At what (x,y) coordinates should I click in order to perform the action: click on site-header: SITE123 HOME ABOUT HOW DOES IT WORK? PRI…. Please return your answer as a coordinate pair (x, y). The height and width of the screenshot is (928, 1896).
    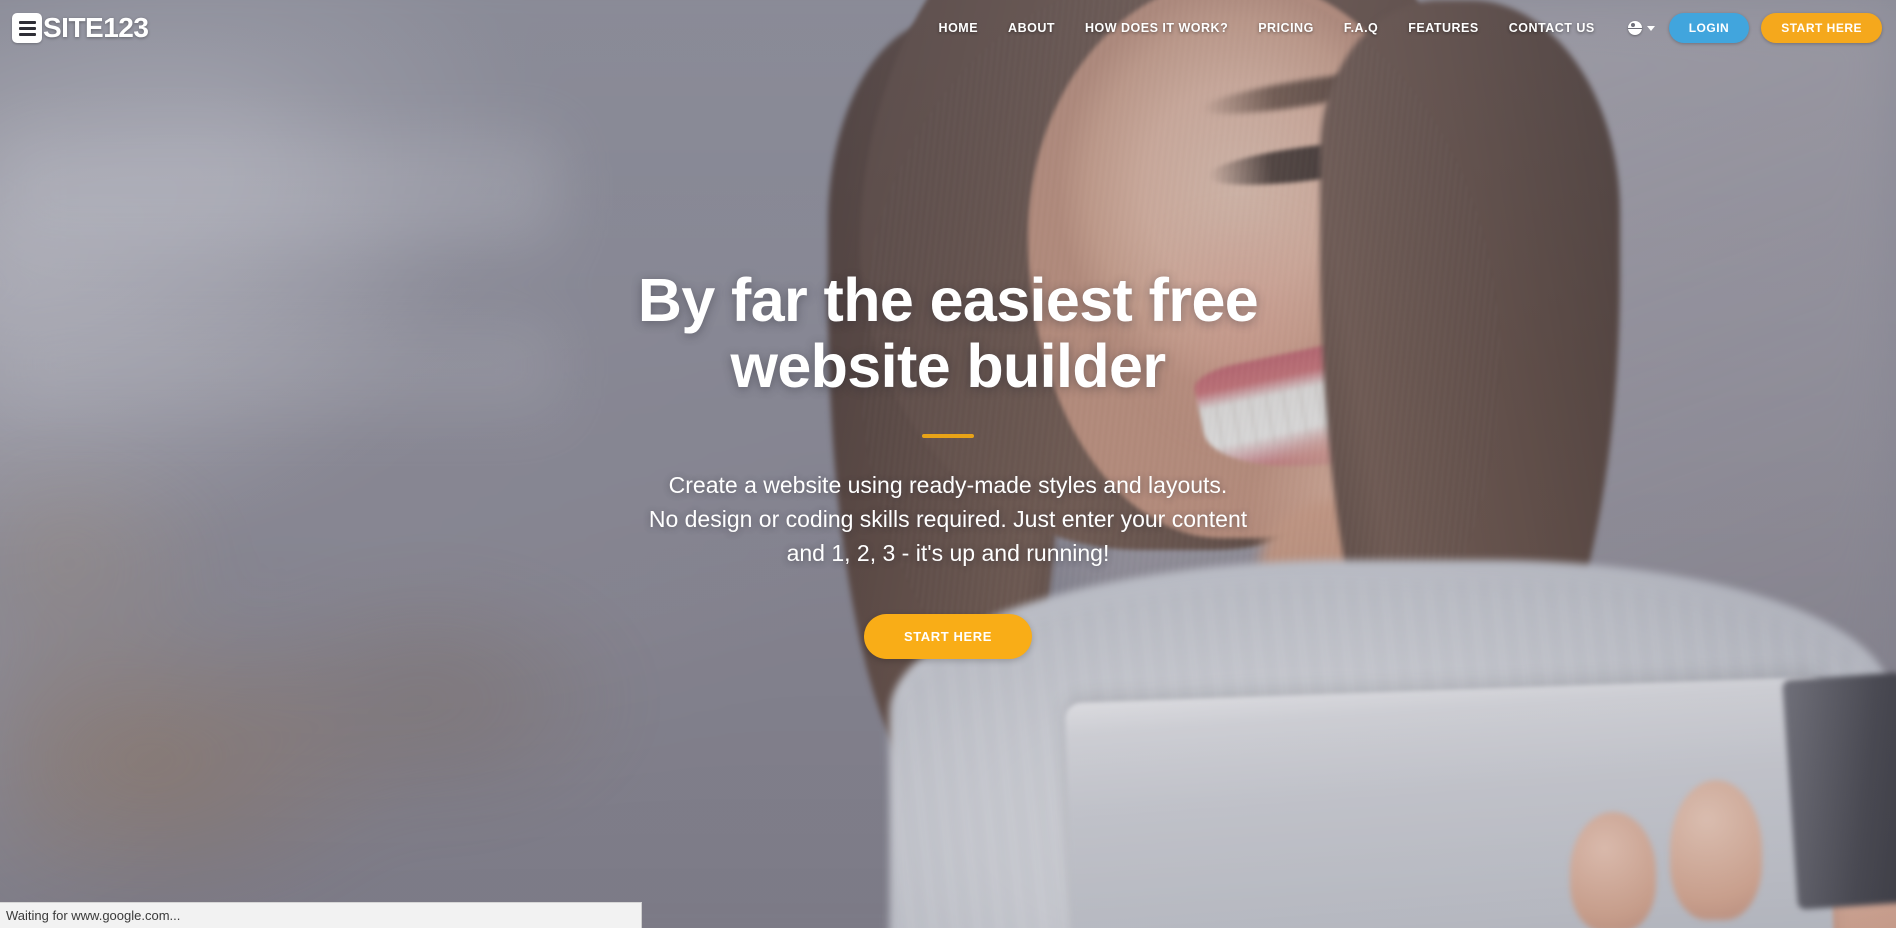
    Looking at the image, I should click on (948, 28).